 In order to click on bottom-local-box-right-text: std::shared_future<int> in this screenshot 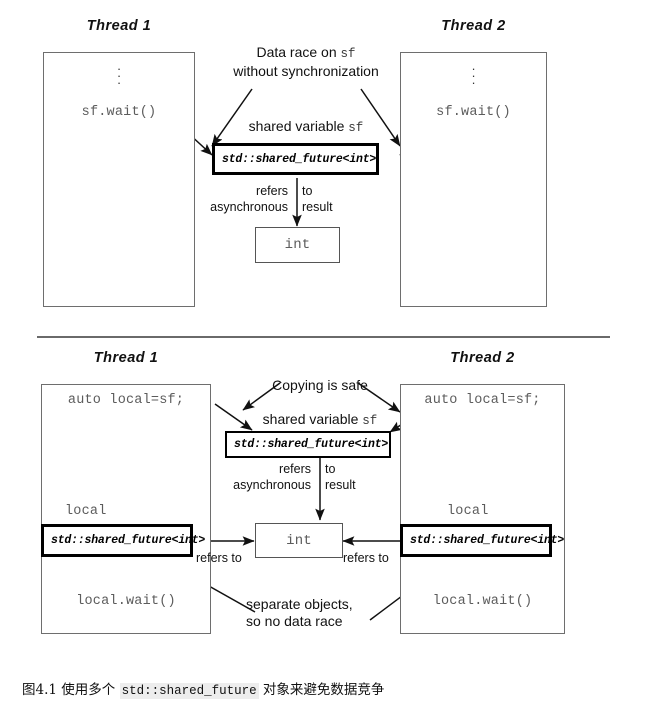, I will do `click(487, 540)`.